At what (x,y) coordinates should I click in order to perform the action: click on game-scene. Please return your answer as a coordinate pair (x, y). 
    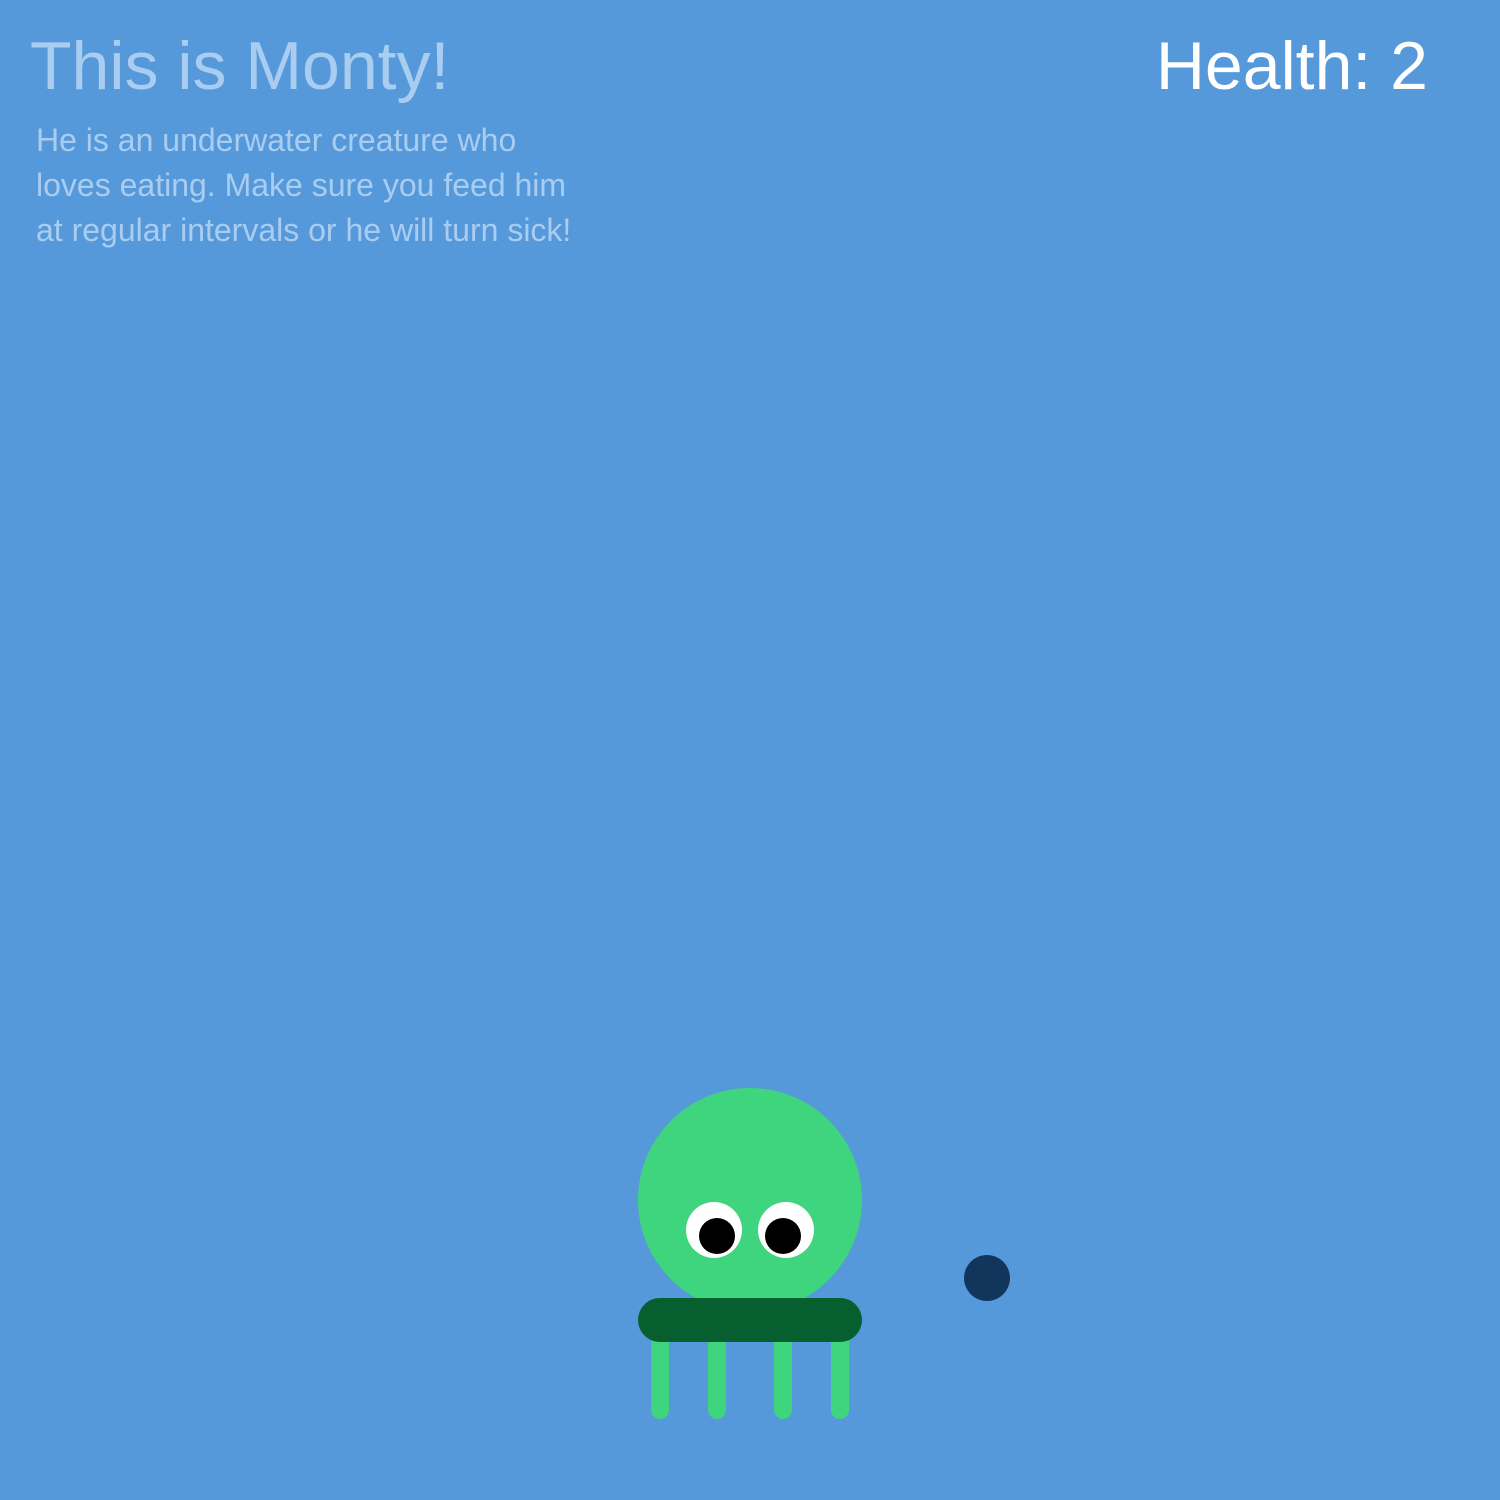
    Looking at the image, I should click on (824, 1253).